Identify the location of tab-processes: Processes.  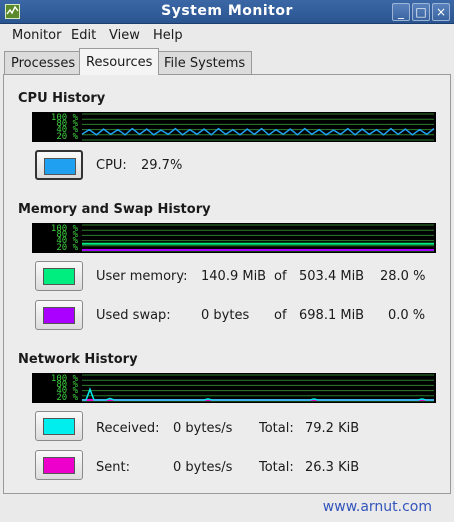
(43, 63).